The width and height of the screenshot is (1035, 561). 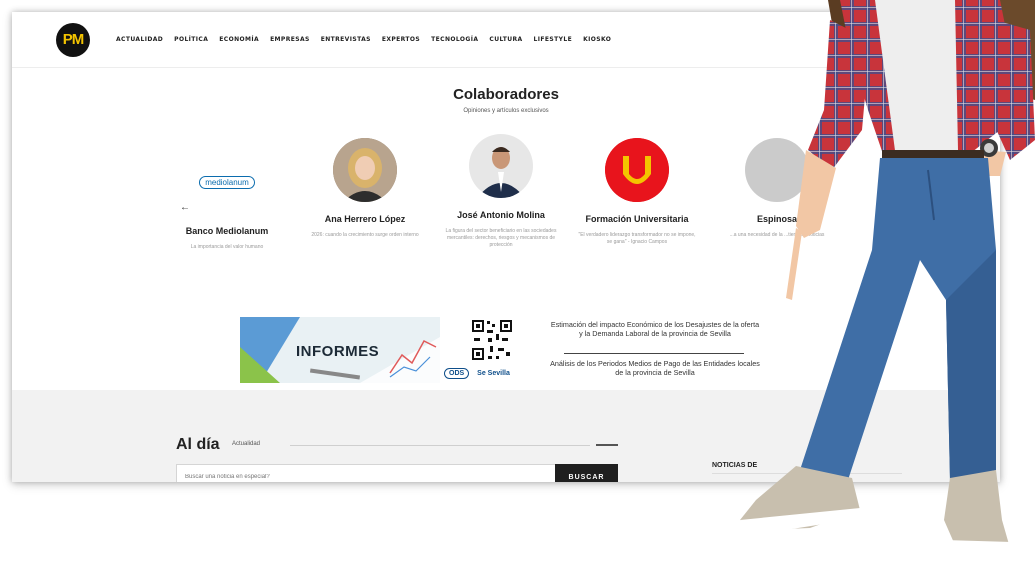 I want to click on collaborator-name: José Antonio Molina, so click(x=501, y=215).